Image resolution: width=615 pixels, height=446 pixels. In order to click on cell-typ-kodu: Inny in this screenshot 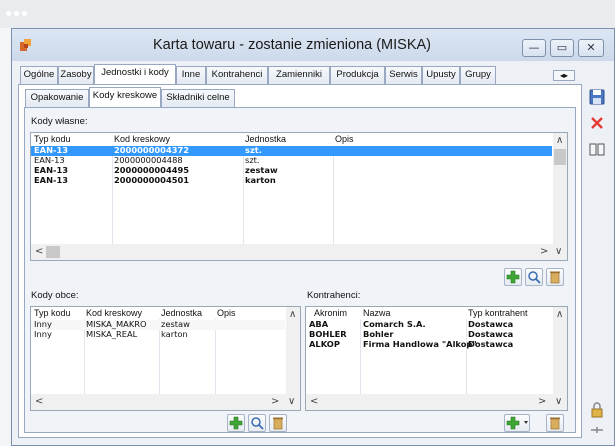, I will do `click(43, 334)`.